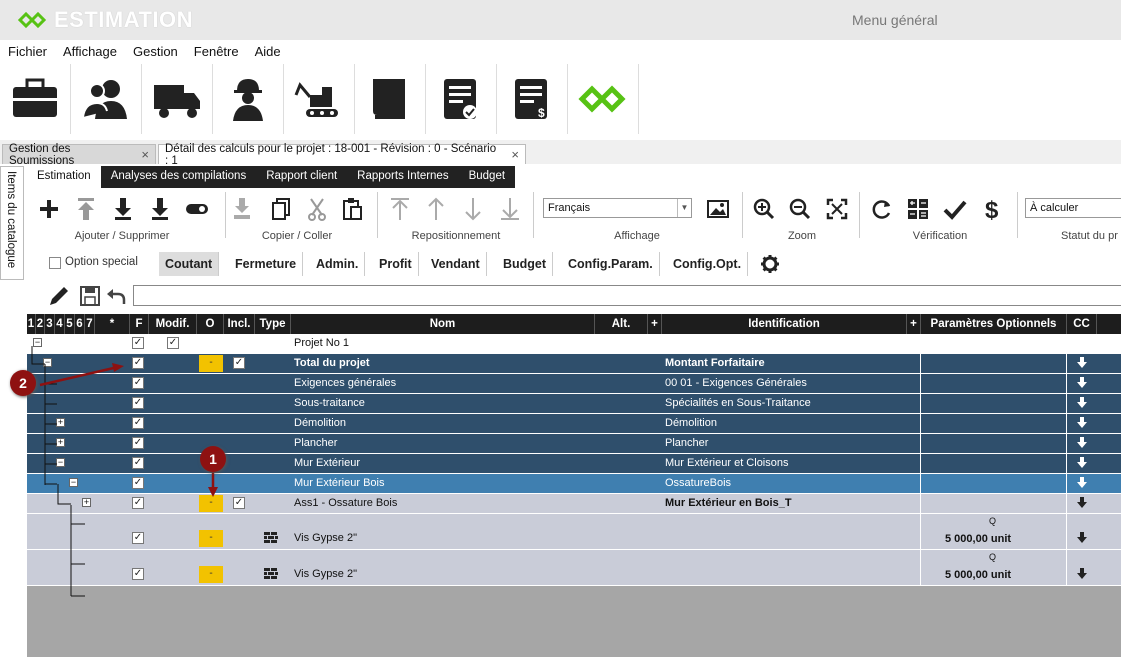 This screenshot has height=657, width=1121. I want to click on col-level-4: 4, so click(60, 324).